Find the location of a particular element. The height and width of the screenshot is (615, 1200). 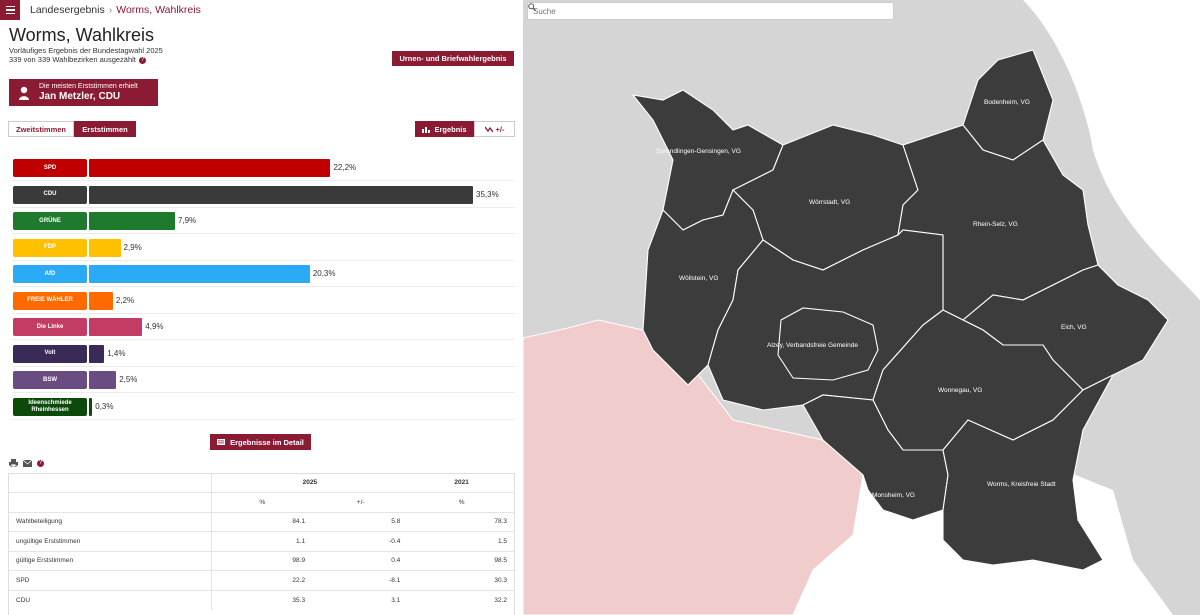

toolbar: ? is located at coordinates (26, 463).